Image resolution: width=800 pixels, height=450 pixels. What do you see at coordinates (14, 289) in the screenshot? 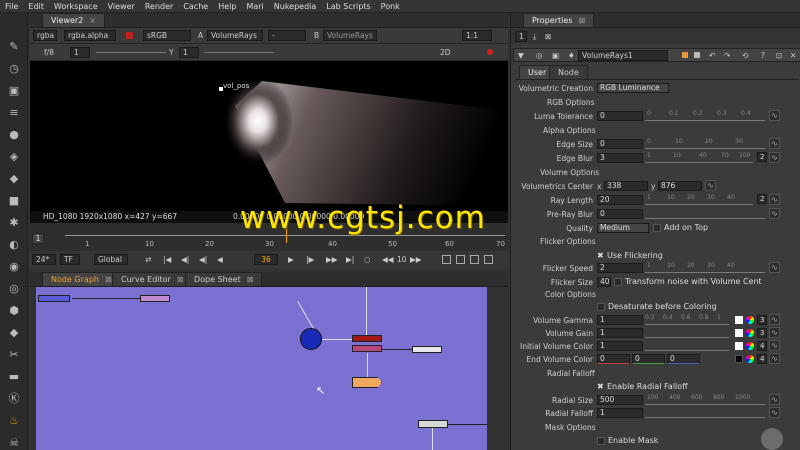
I see `metadata-icon: ◎` at bounding box center [14, 289].